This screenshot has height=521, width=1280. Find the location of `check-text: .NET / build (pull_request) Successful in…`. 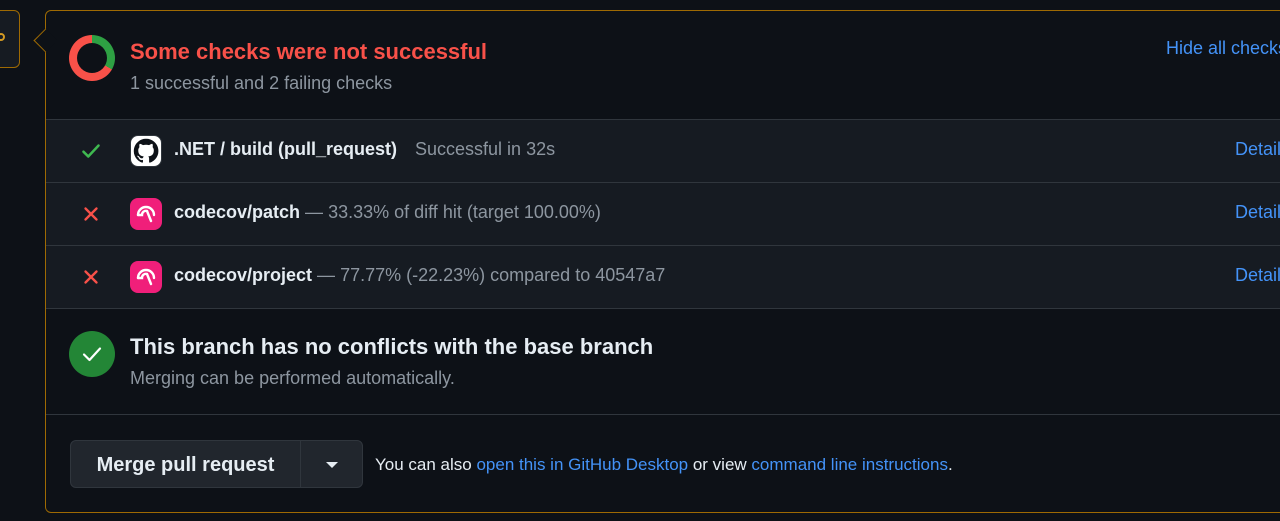

check-text: .NET / build (pull_request) Successful in… is located at coordinates (364, 149).